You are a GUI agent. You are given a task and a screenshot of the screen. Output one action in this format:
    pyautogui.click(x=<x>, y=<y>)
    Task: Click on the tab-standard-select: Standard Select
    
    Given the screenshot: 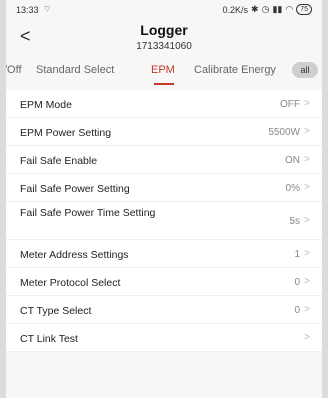 What is the action you would take?
    pyautogui.click(x=75, y=70)
    